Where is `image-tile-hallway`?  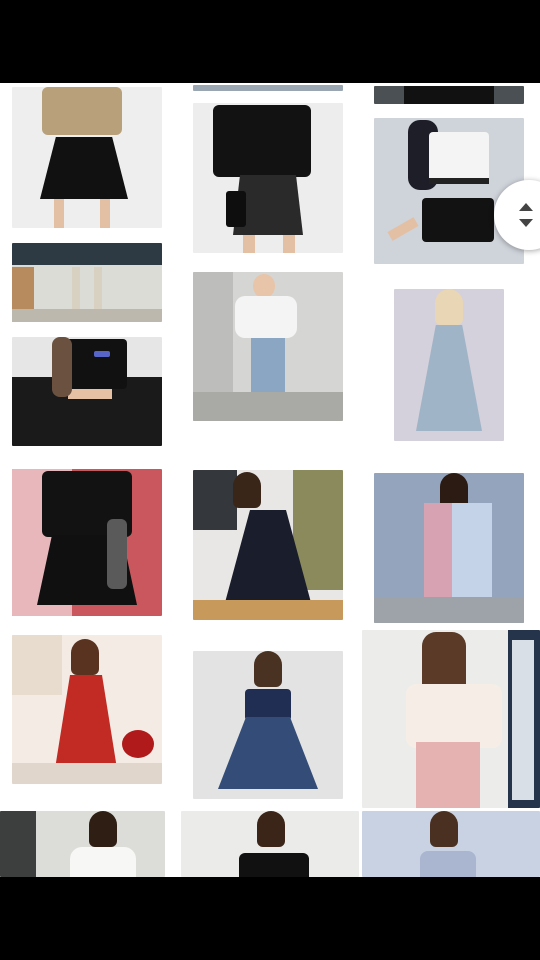
image-tile-hallway is located at coordinates (87, 282).